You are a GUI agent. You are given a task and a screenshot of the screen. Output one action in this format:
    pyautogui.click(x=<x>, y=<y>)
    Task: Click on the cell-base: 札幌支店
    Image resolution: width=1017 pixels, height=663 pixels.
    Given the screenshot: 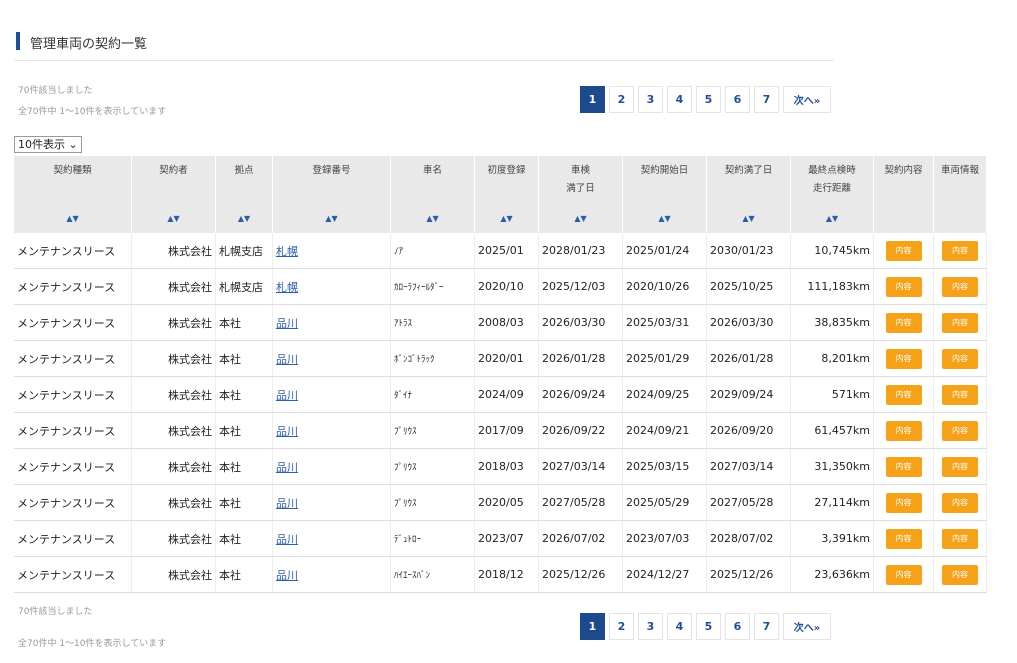 What is the action you would take?
    pyautogui.click(x=244, y=251)
    